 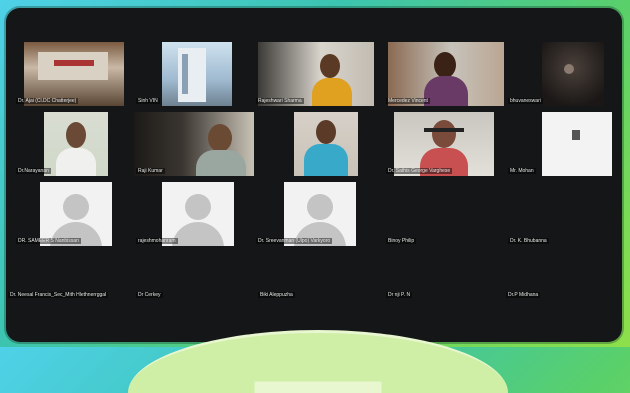 I want to click on participant-tile: rajeshmohanram, so click(x=194, y=214).